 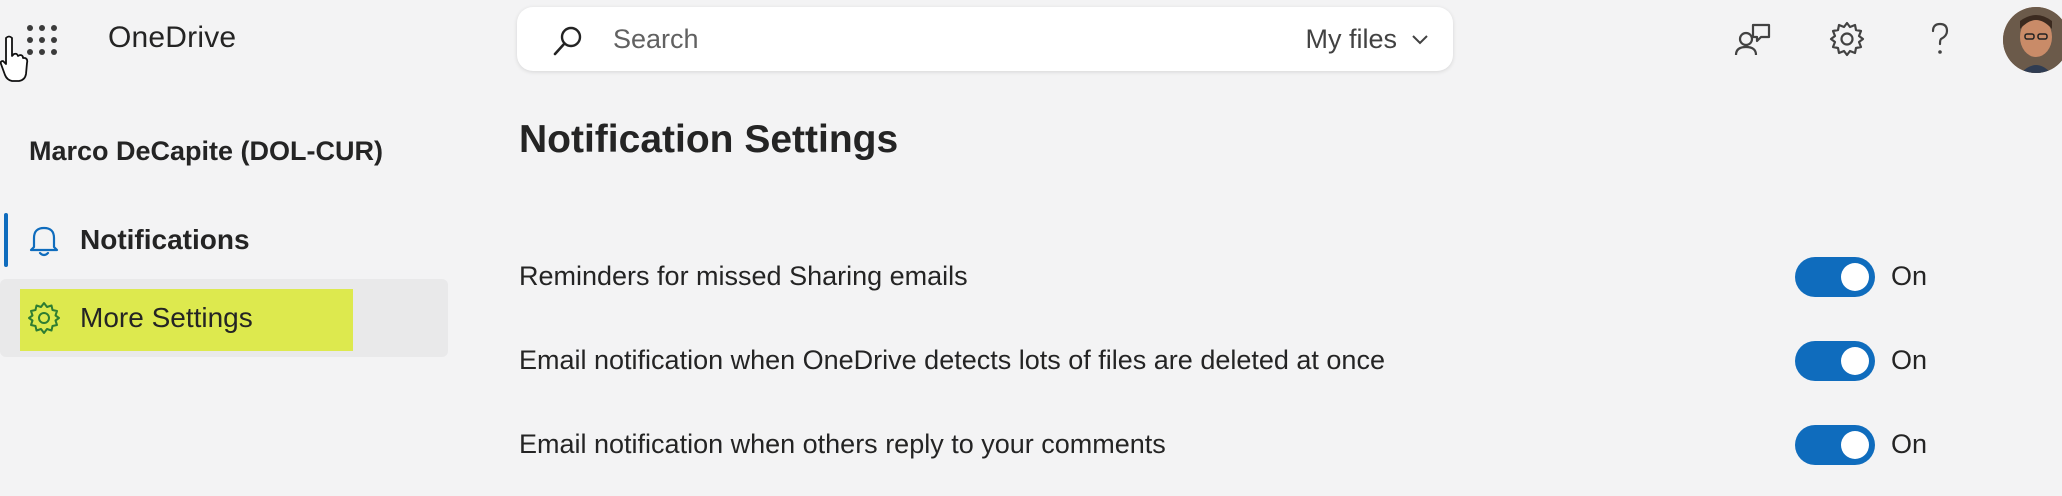 I want to click on search-scope-label: My files, so click(x=1351, y=38).